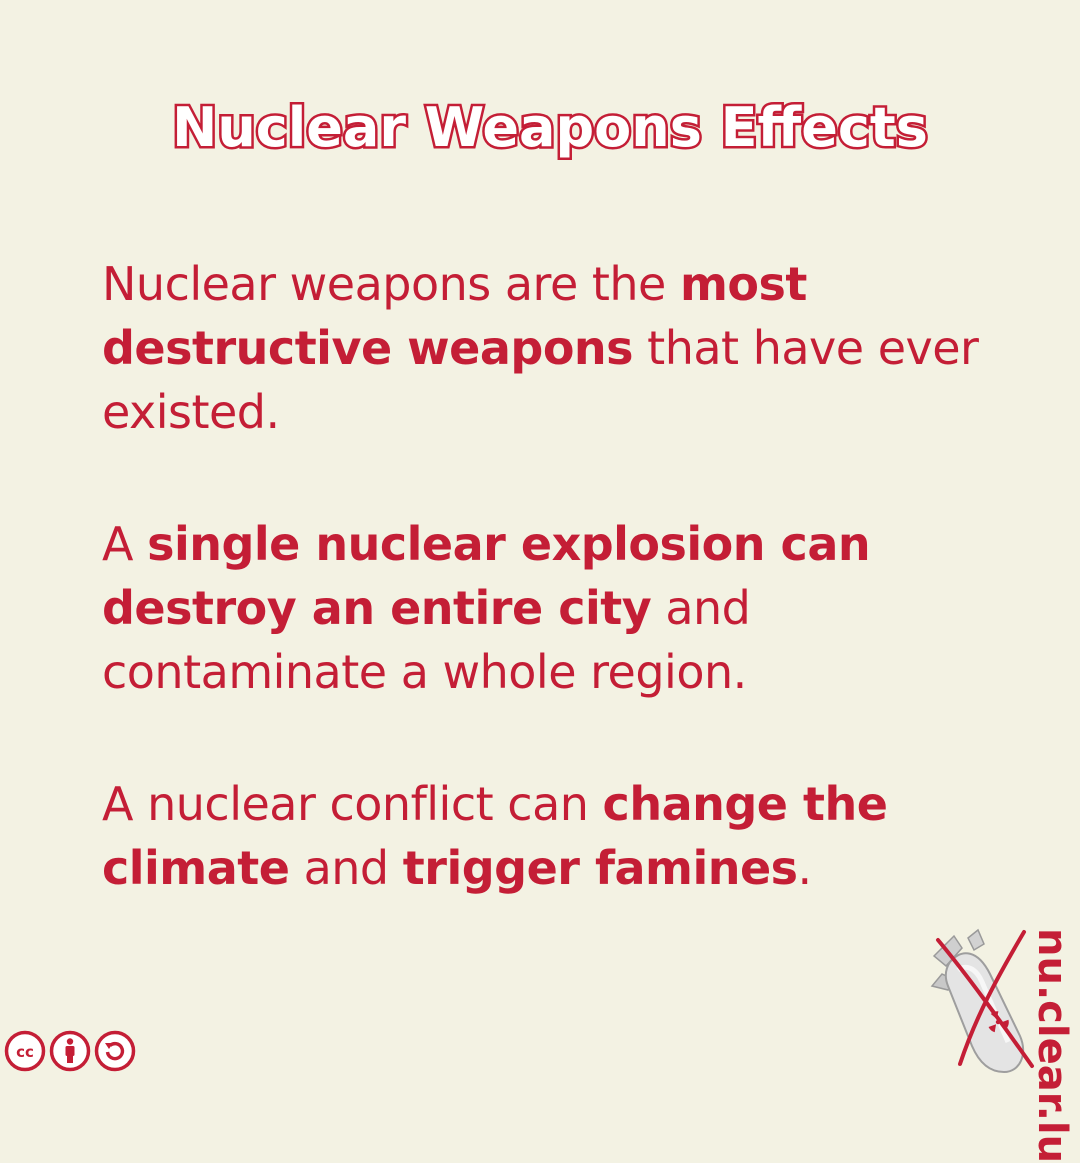  I want to click on share-alike-icon, so click(115, 1051).